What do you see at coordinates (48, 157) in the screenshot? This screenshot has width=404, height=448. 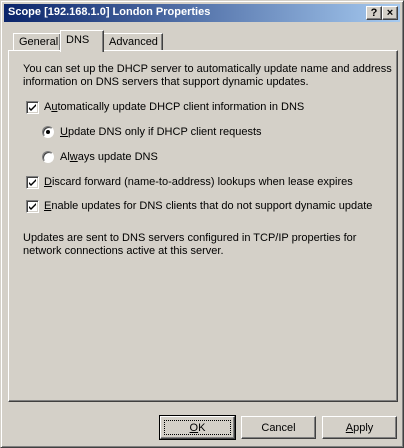 I see `always-update-radio-circle` at bounding box center [48, 157].